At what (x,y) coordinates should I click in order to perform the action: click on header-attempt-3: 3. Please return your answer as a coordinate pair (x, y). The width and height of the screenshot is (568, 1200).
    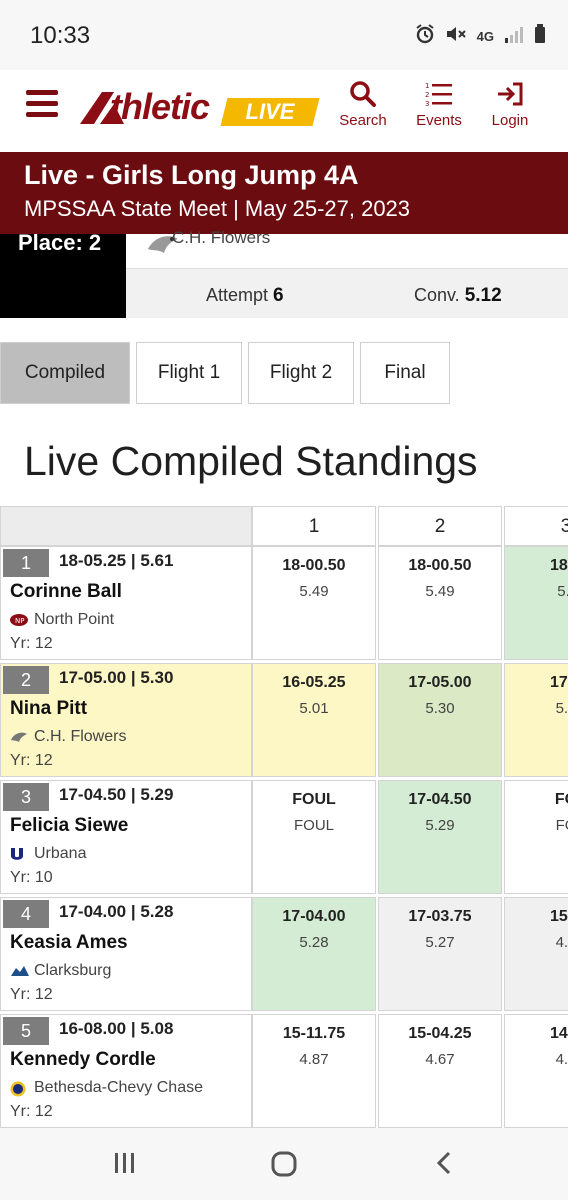
    Looking at the image, I should click on (536, 526).